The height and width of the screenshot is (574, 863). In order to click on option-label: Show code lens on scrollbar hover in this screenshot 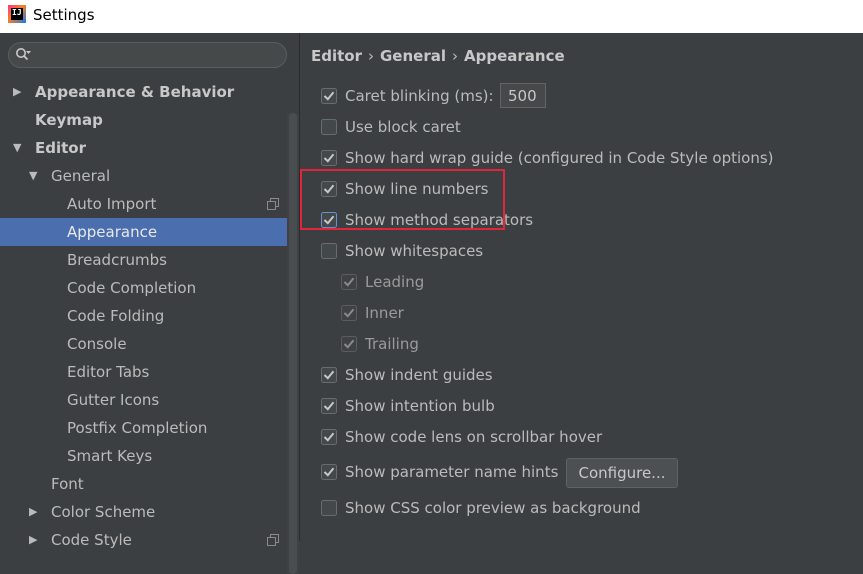, I will do `click(474, 437)`.